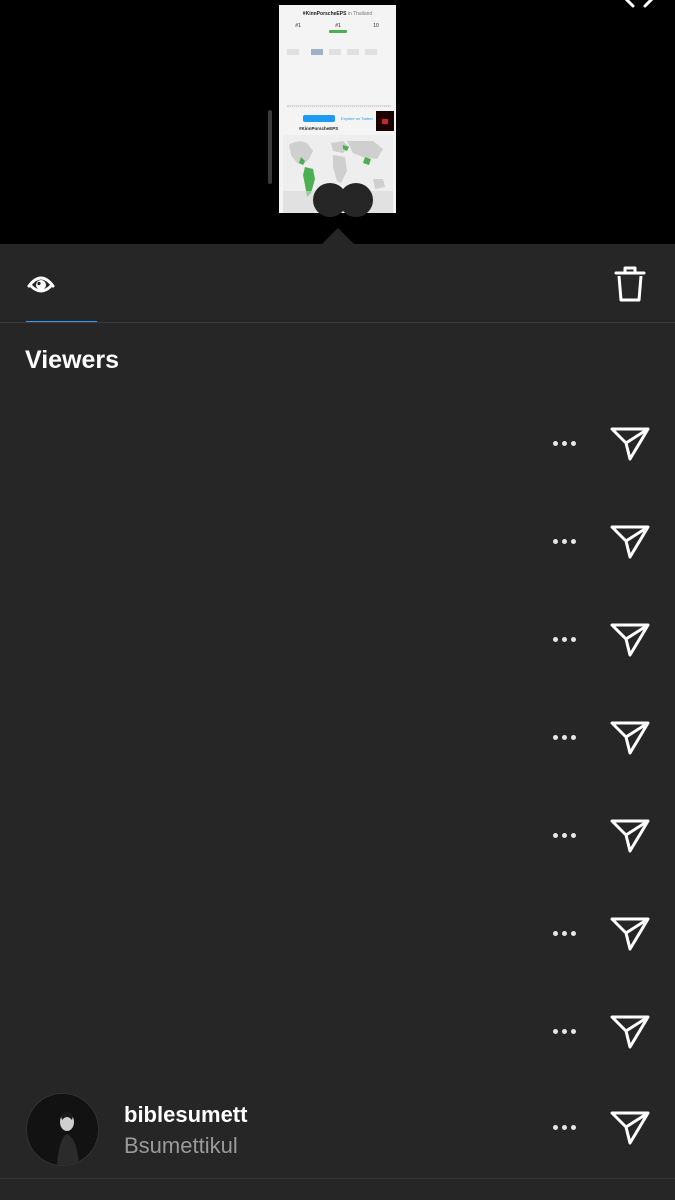 The width and height of the screenshot is (675, 1200). Describe the element at coordinates (339, 53) in the screenshot. I see `thumbnail-tabs` at that location.